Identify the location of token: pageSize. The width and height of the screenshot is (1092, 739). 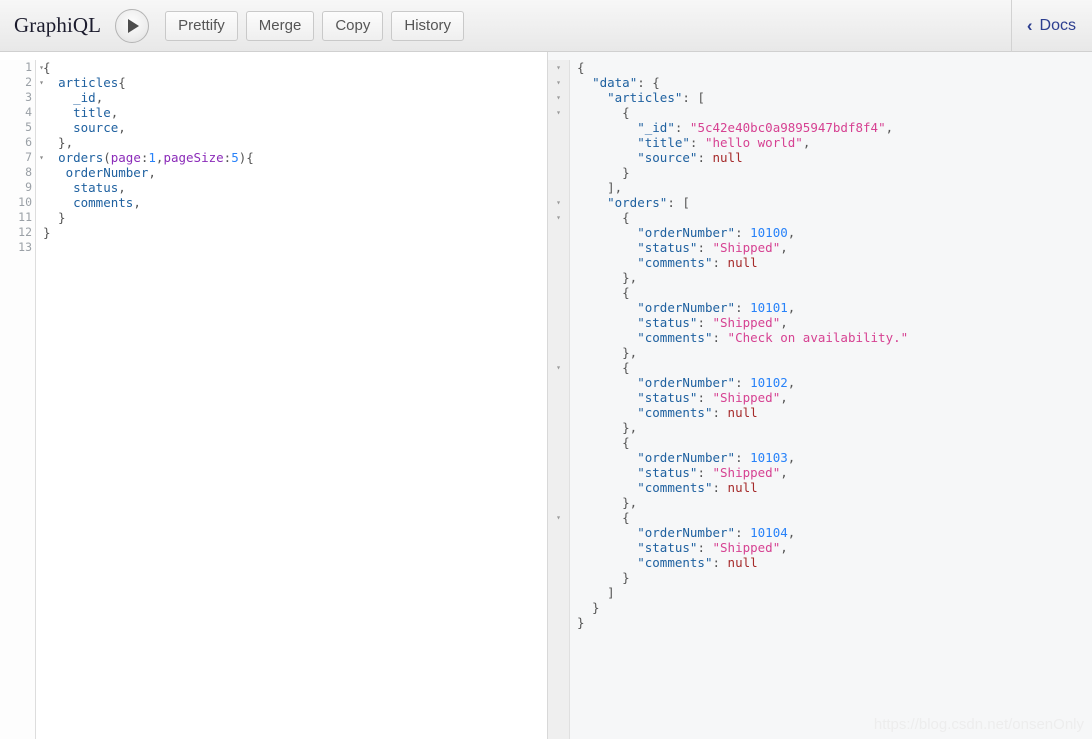
(193, 157).